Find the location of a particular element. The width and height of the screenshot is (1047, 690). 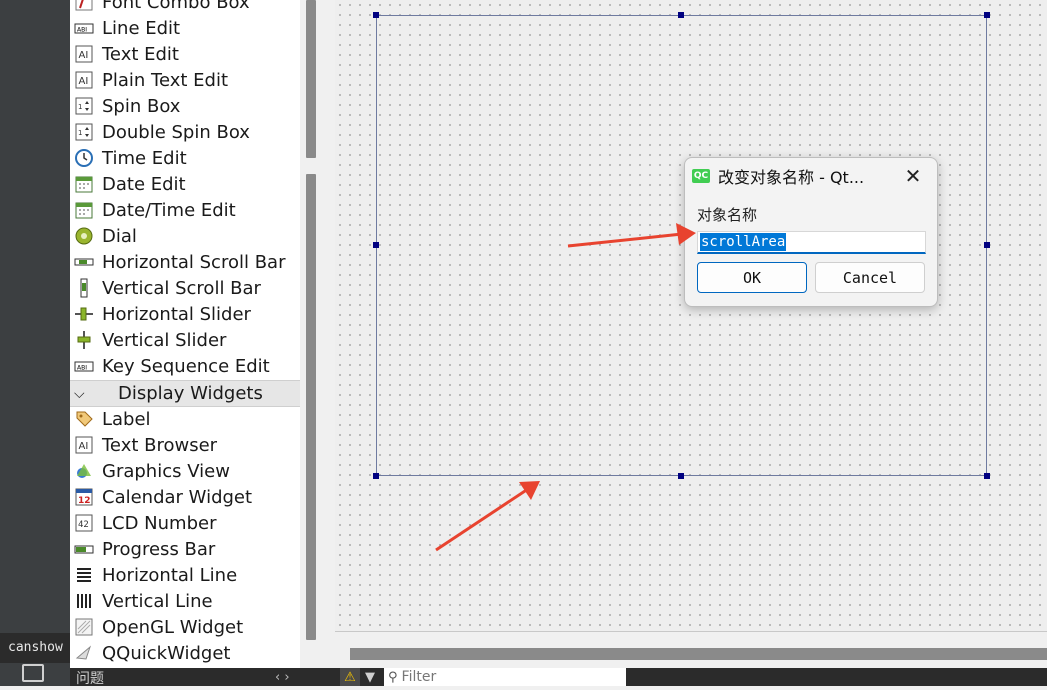

graphics-view-icon is located at coordinates (84, 471).